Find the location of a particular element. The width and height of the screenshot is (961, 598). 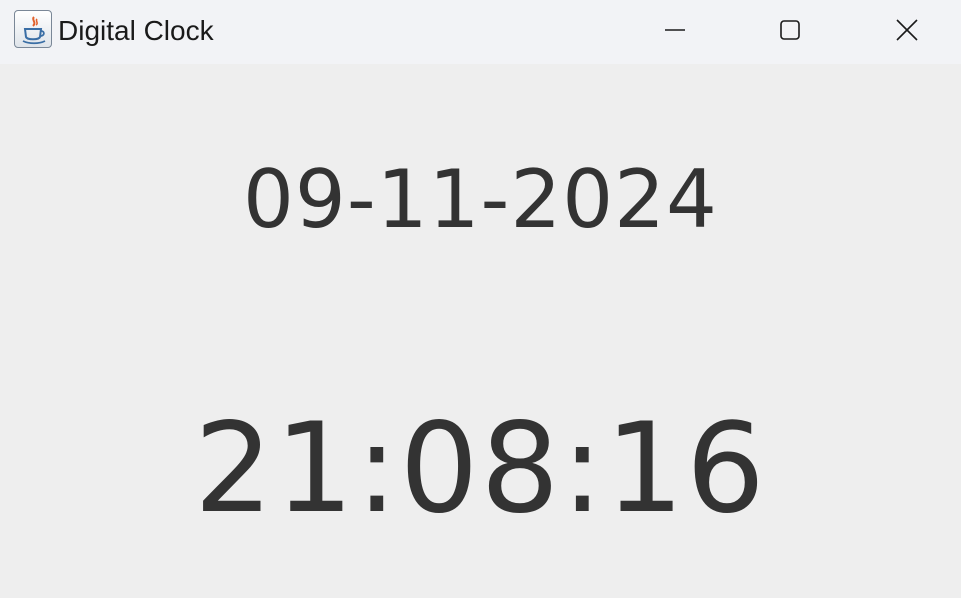

title-bar: Digital Clock is located at coordinates (480, 32).